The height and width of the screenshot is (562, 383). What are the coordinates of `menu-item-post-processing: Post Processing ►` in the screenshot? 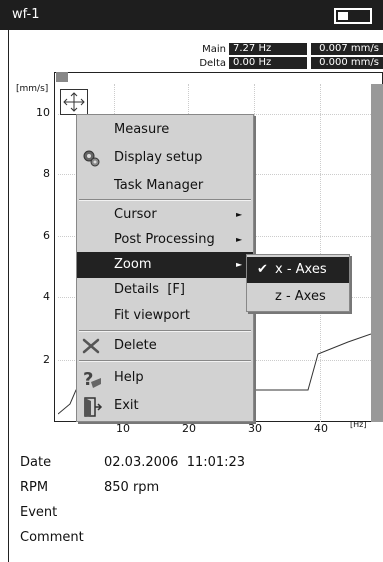 It's located at (165, 240).